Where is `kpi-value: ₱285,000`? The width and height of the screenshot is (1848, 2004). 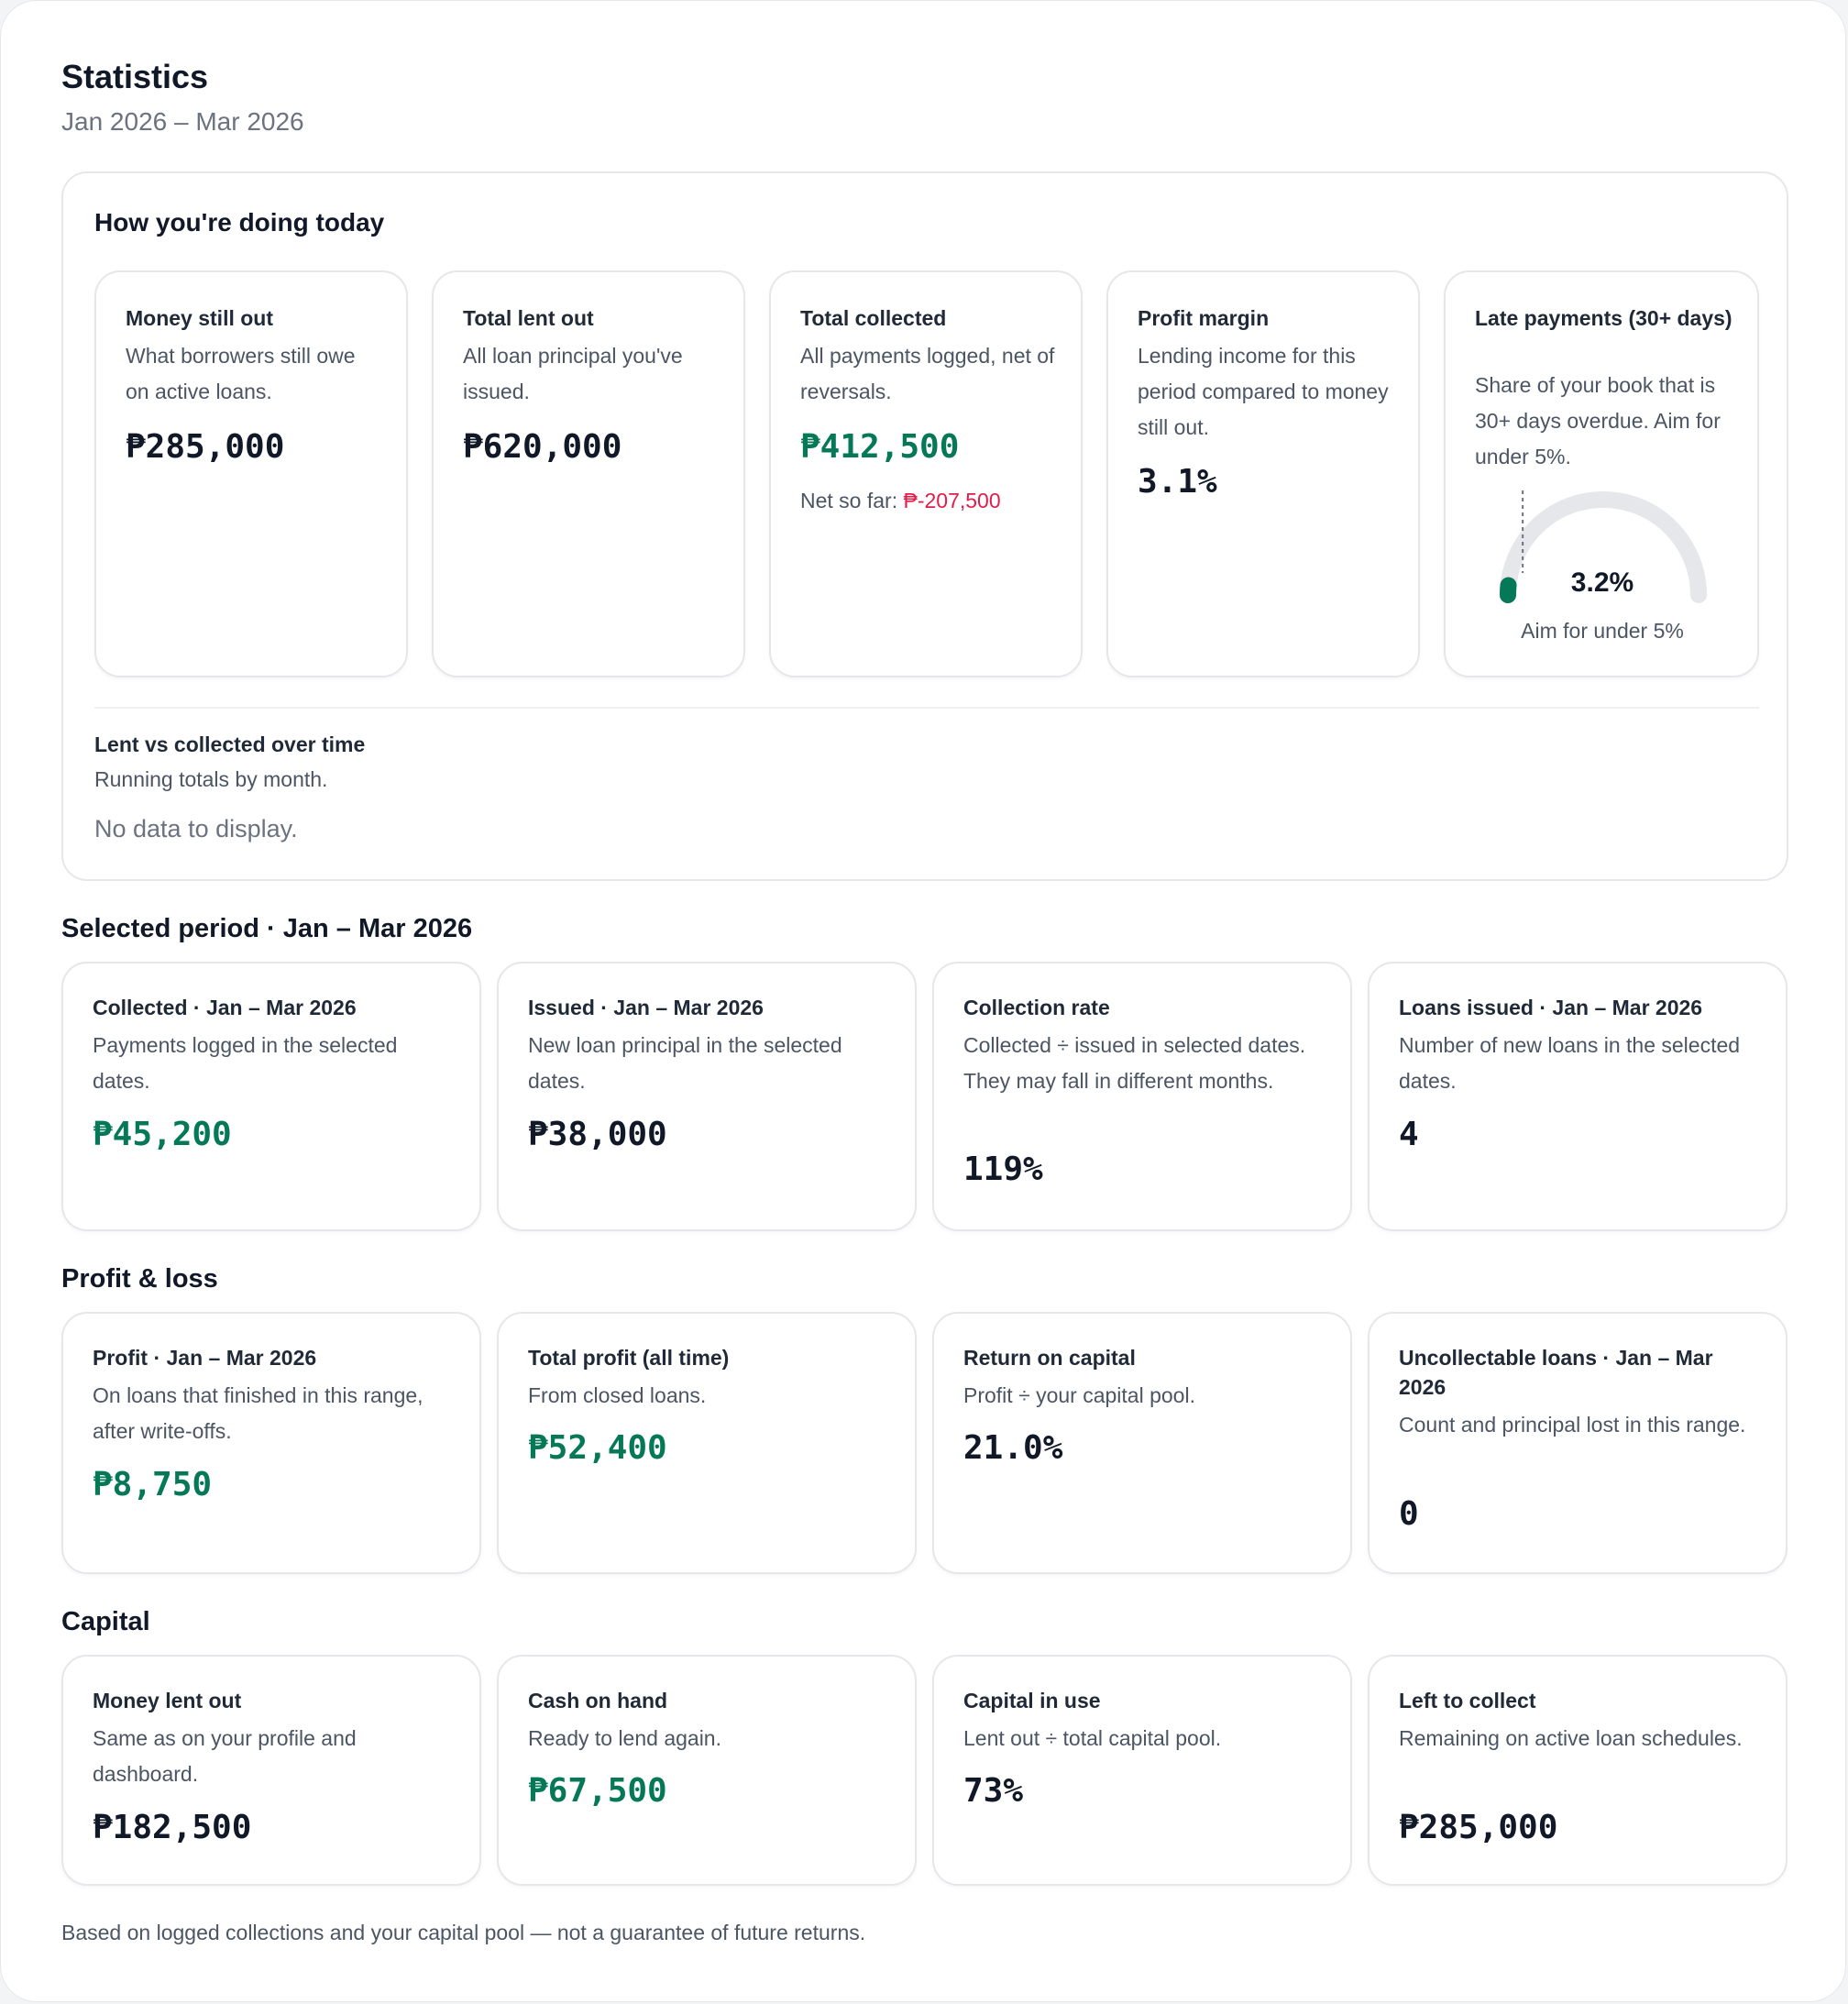 kpi-value: ₱285,000 is located at coordinates (205, 447).